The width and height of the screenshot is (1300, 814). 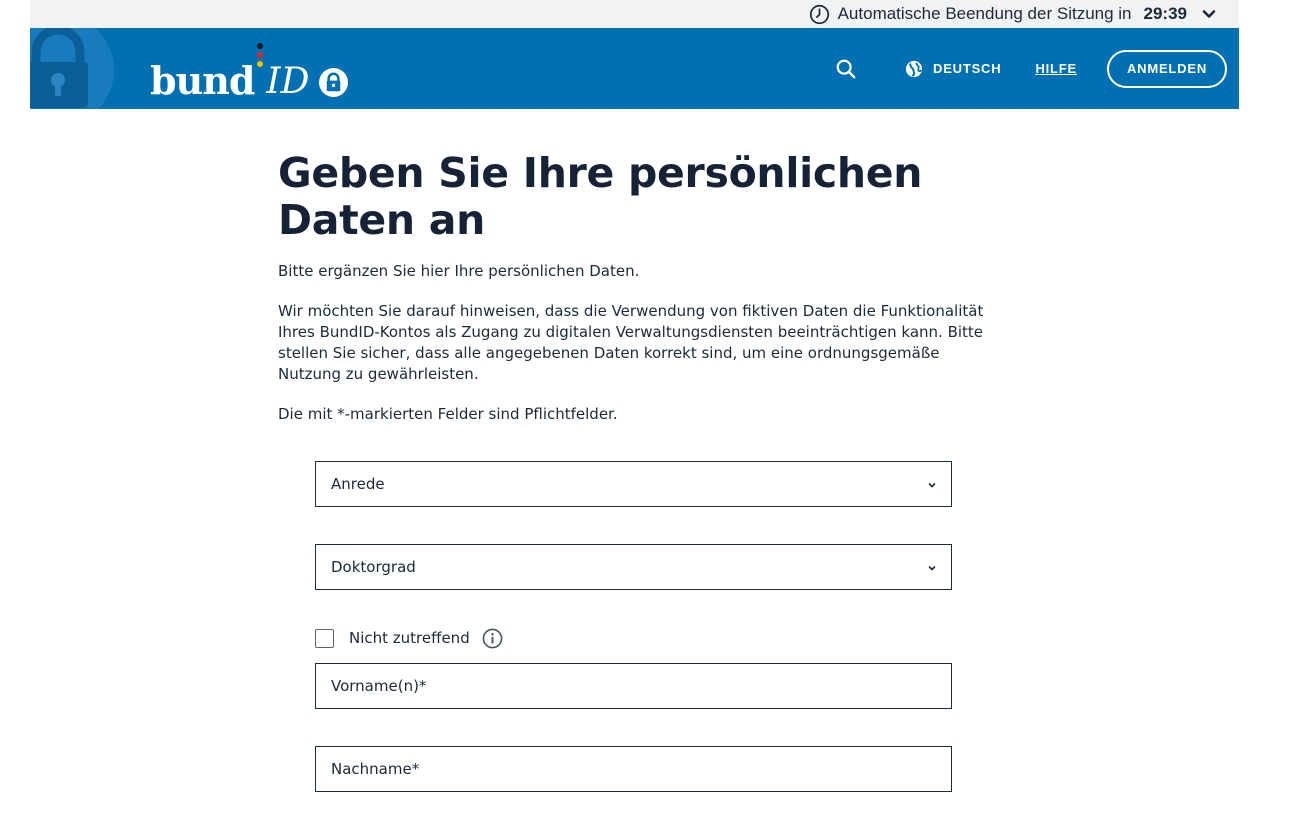 What do you see at coordinates (641, 769) in the screenshot?
I see `last-name-input` at bounding box center [641, 769].